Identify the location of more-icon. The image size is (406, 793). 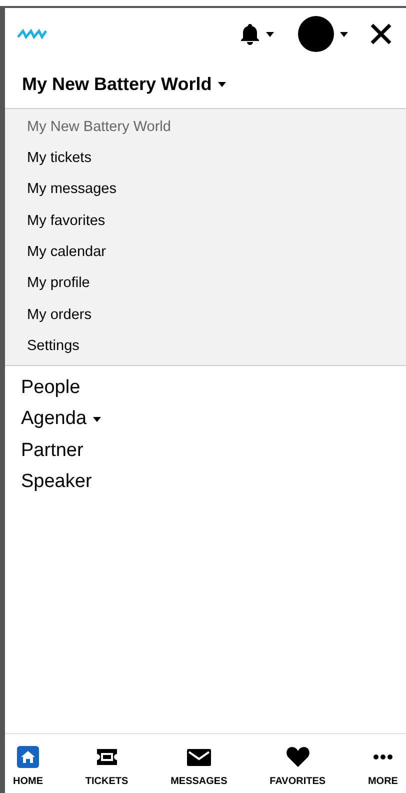
(382, 757).